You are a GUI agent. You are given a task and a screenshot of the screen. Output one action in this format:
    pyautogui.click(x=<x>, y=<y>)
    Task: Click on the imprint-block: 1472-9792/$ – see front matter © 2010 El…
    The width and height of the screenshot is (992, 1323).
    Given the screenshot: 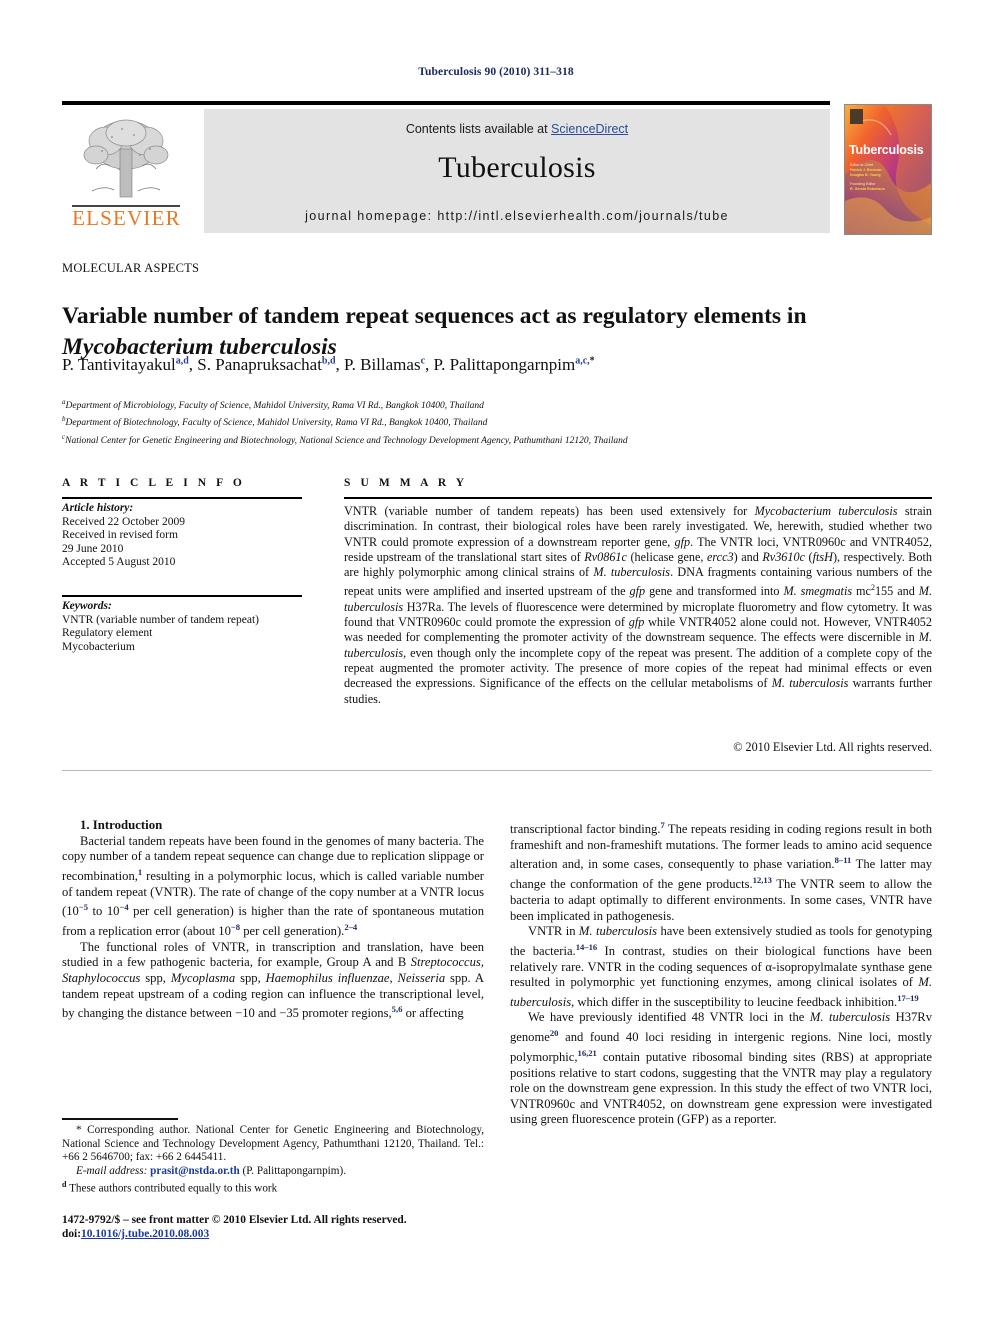 What is the action you would take?
    pyautogui.click(x=312, y=1227)
    